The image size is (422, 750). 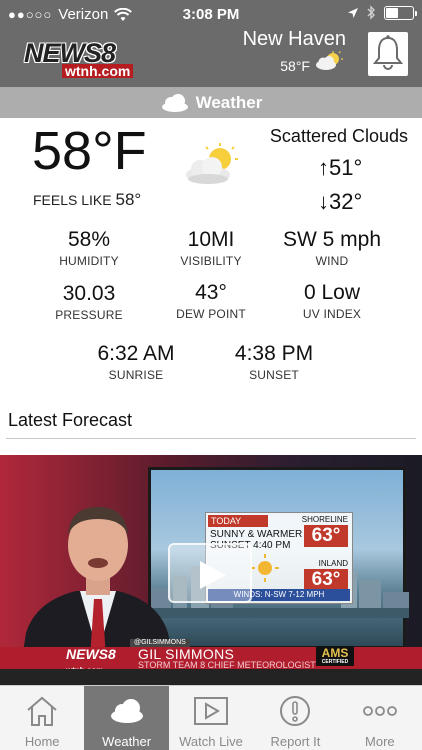 What do you see at coordinates (332, 292) in the screenshot?
I see `uv-index-value: 0 Low` at bounding box center [332, 292].